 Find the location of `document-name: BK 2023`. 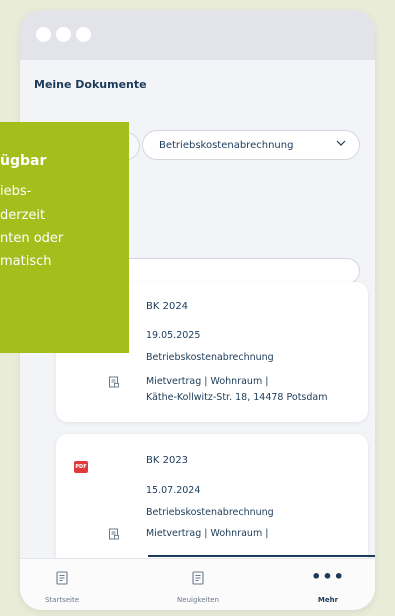

document-name: BK 2023 is located at coordinates (167, 460).